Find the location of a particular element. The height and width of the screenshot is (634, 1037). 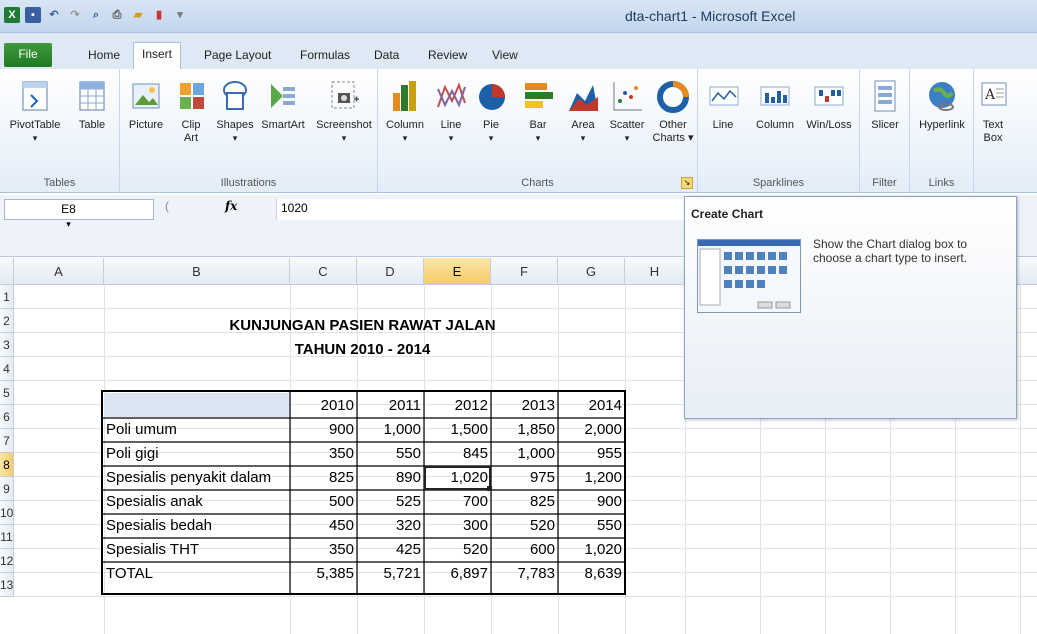

data-cell: 1,200 is located at coordinates (591, 478).